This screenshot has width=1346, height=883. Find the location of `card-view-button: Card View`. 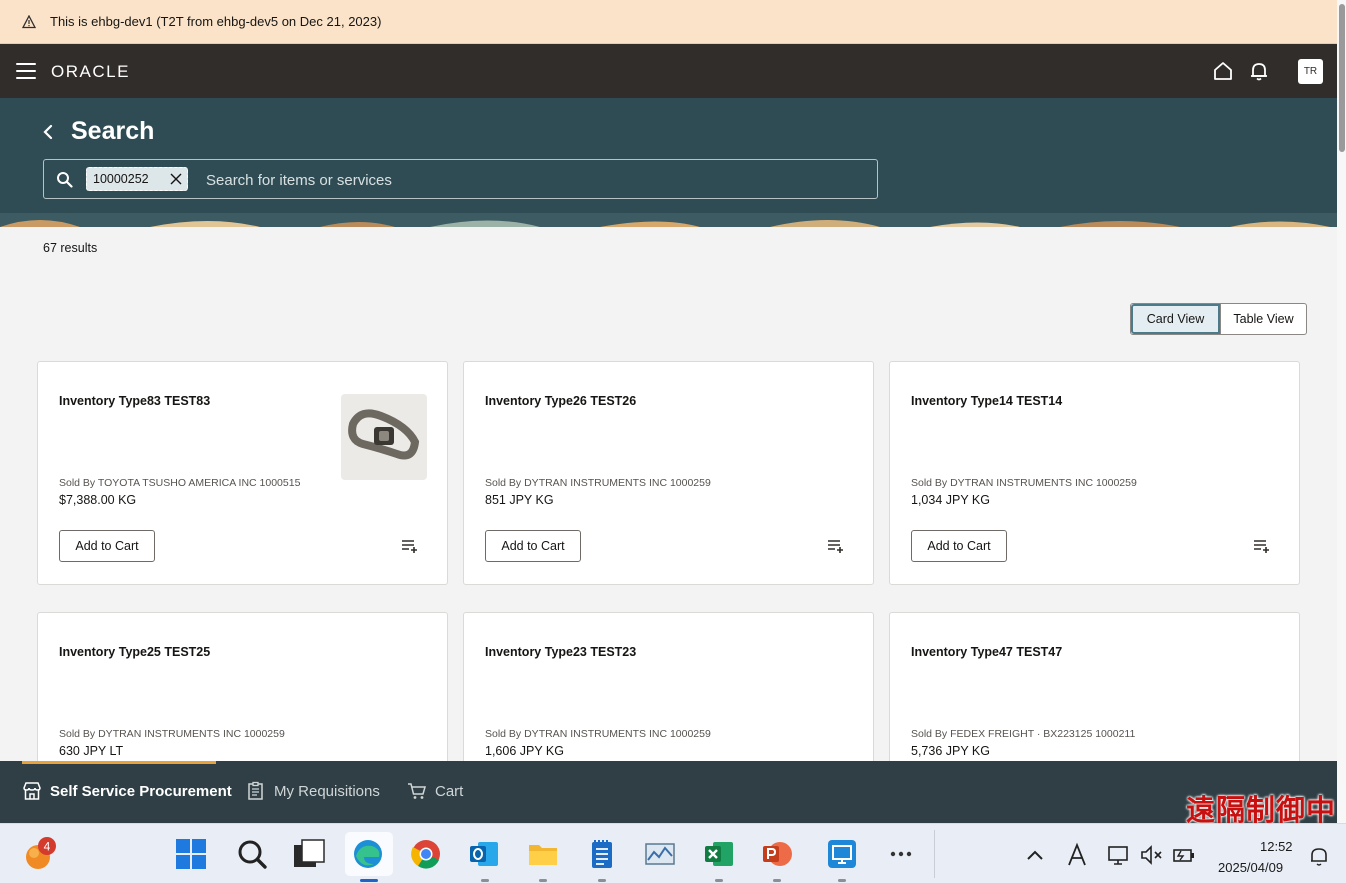

card-view-button: Card View is located at coordinates (1175, 319).